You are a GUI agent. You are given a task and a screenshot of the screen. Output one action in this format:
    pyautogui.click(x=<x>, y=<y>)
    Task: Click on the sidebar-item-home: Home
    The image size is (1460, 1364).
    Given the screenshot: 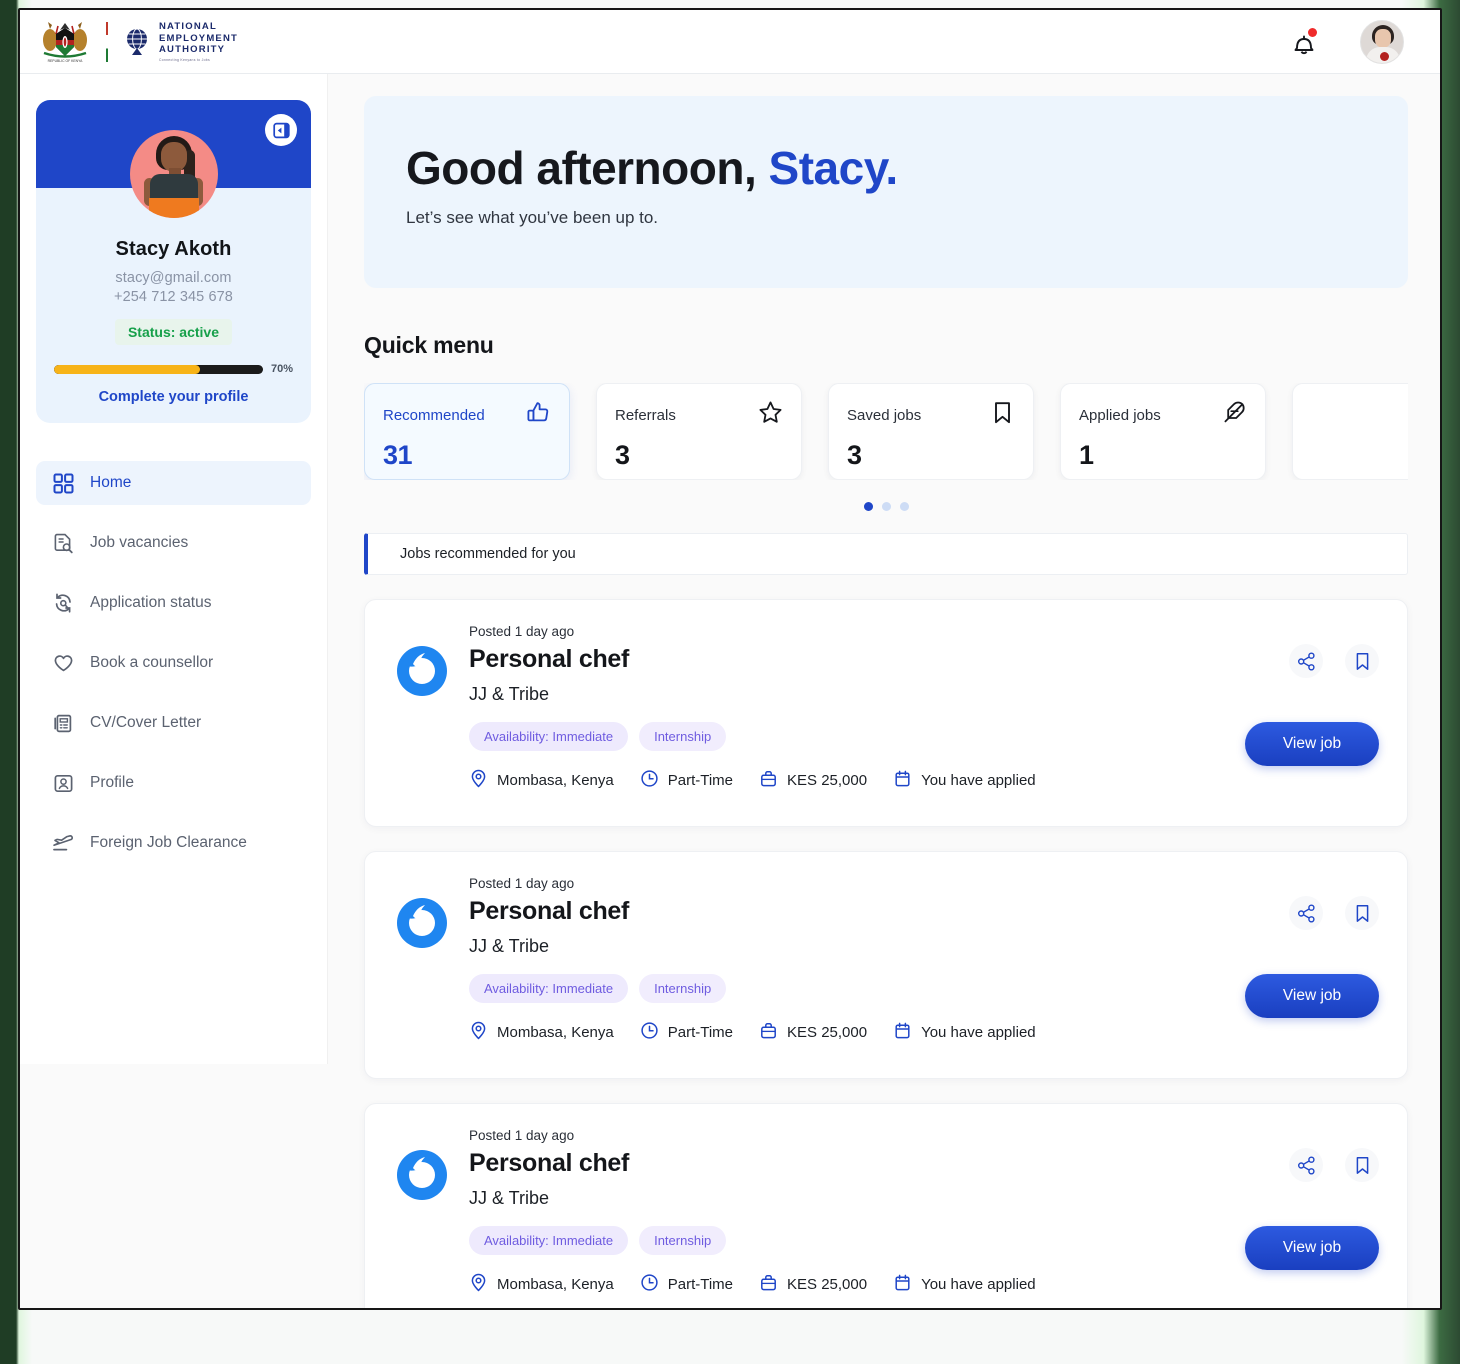 What is the action you would take?
    pyautogui.click(x=173, y=483)
    